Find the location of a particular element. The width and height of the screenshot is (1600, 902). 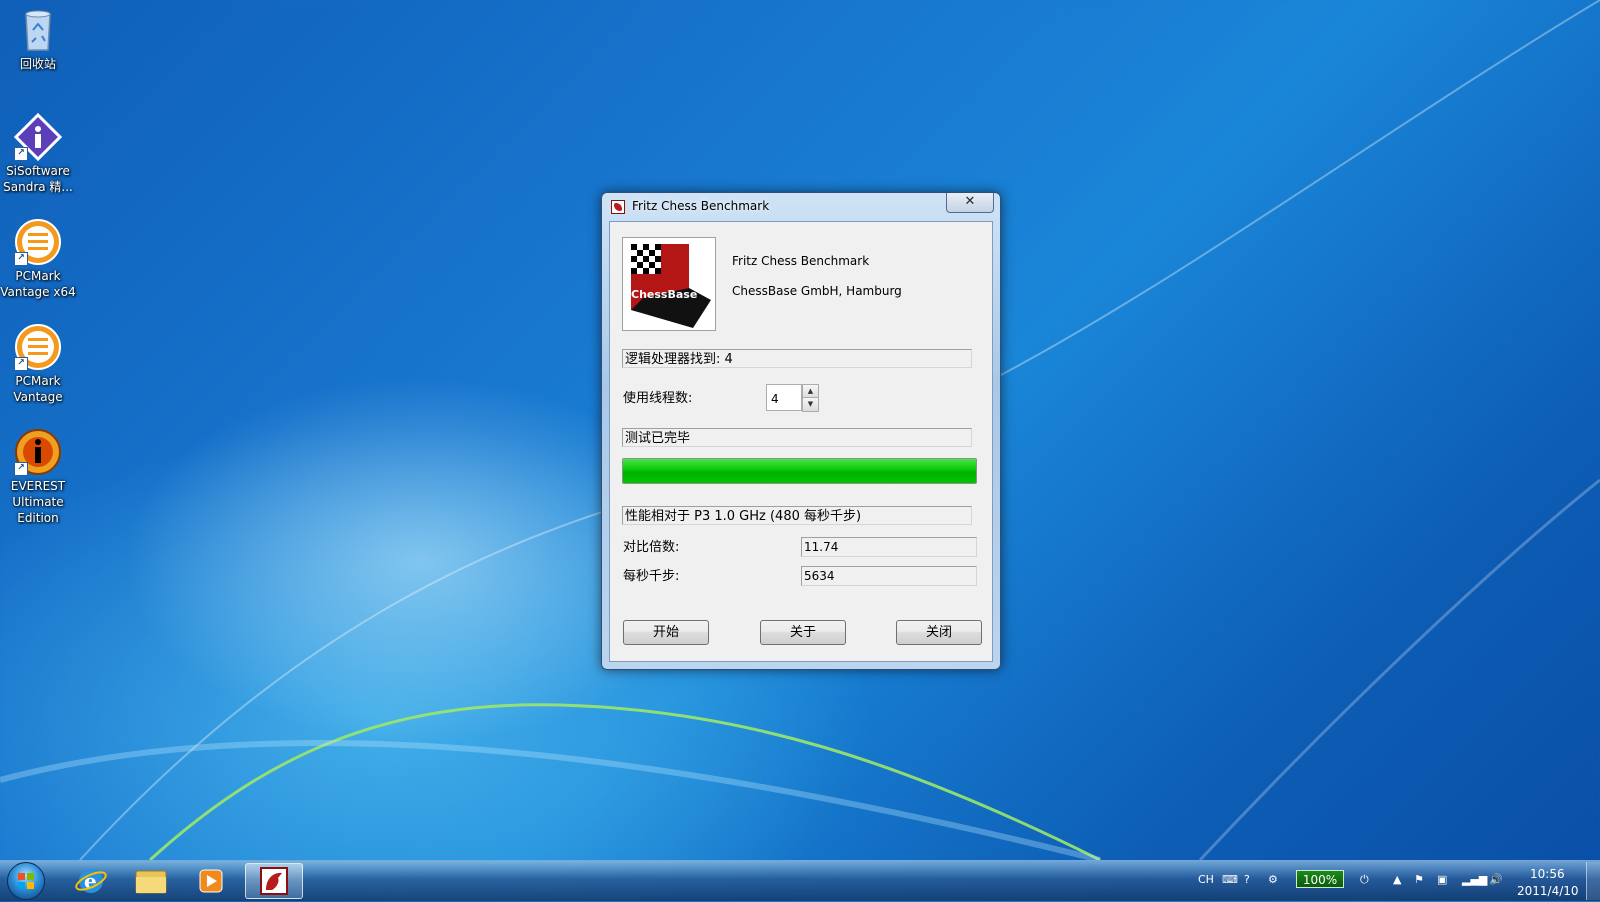

media-player-icon is located at coordinates (211, 881).